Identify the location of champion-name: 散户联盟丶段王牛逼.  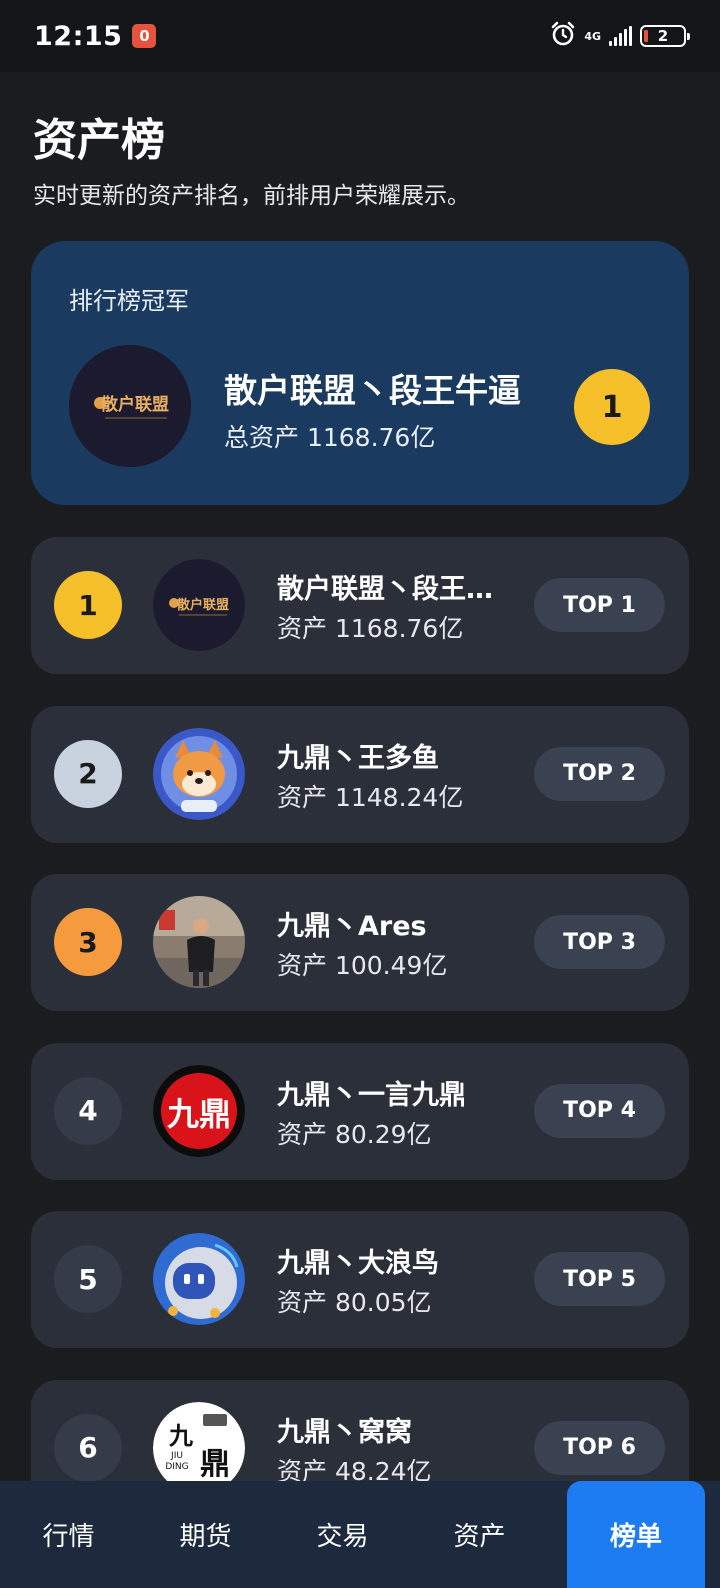
(372, 390).